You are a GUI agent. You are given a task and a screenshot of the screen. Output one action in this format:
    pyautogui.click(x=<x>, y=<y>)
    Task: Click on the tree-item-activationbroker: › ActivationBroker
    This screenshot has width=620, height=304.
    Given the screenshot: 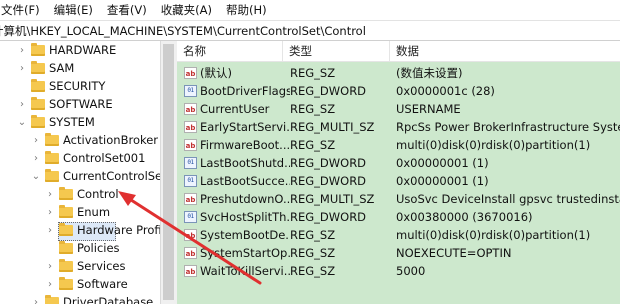 What is the action you would take?
    pyautogui.click(x=94, y=140)
    